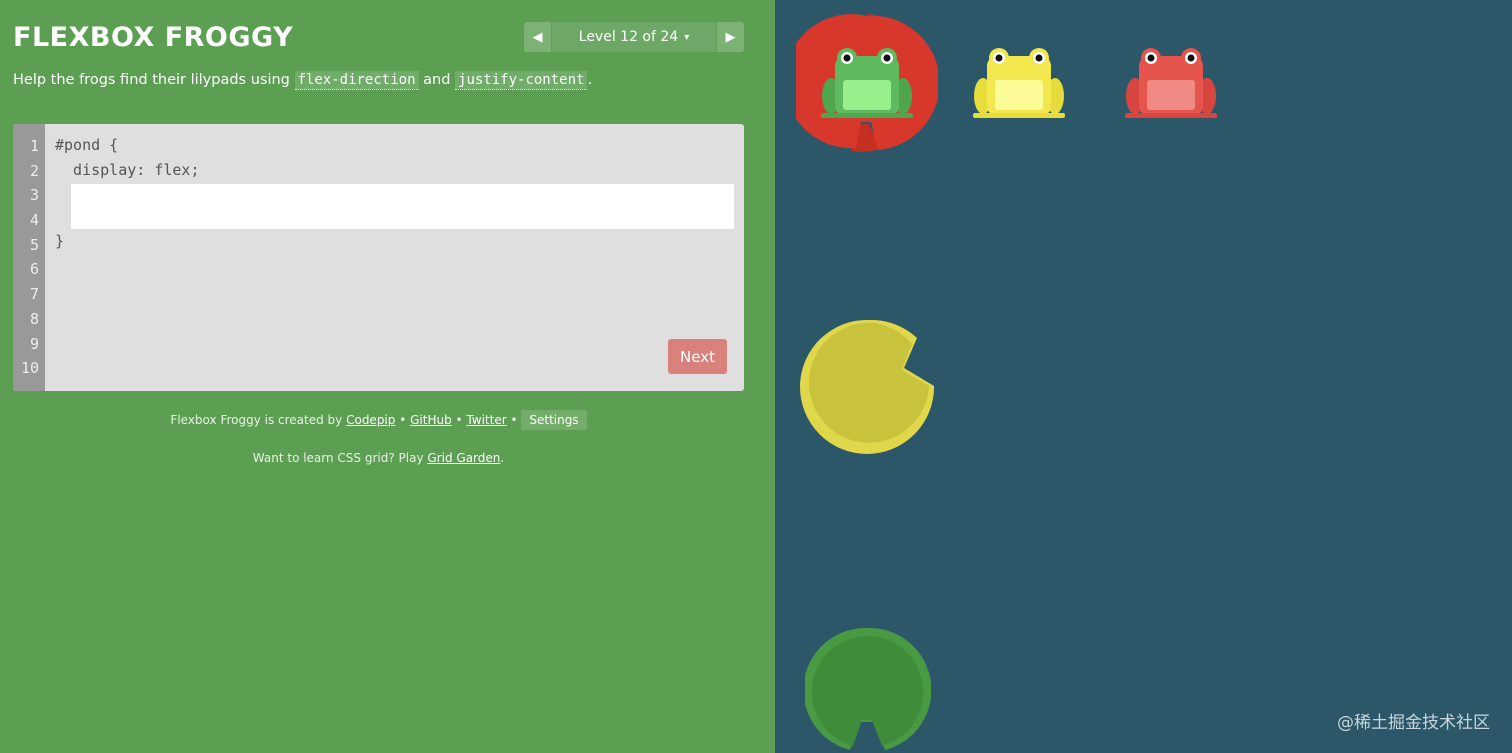 The height and width of the screenshot is (753, 1512). I want to click on yellow-frog, so click(1019, 83).